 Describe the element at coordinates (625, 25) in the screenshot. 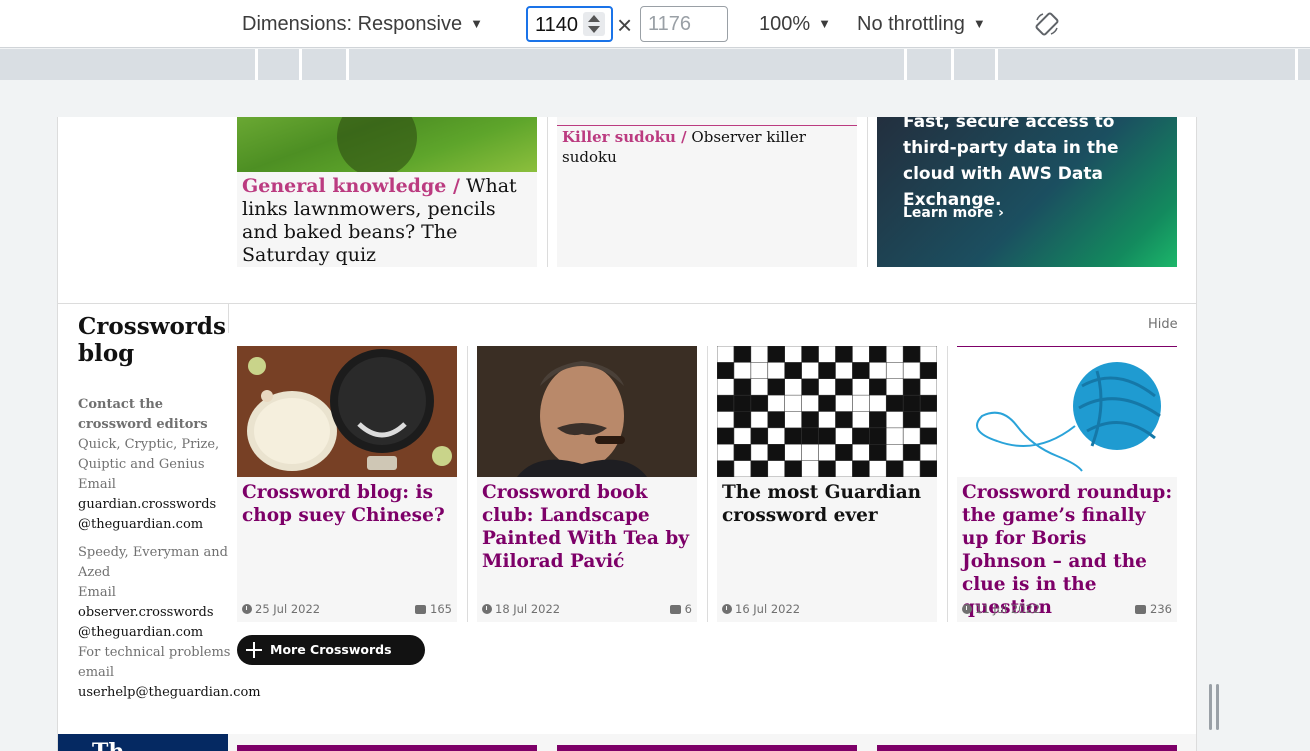

I see `times-icon: ×` at that location.